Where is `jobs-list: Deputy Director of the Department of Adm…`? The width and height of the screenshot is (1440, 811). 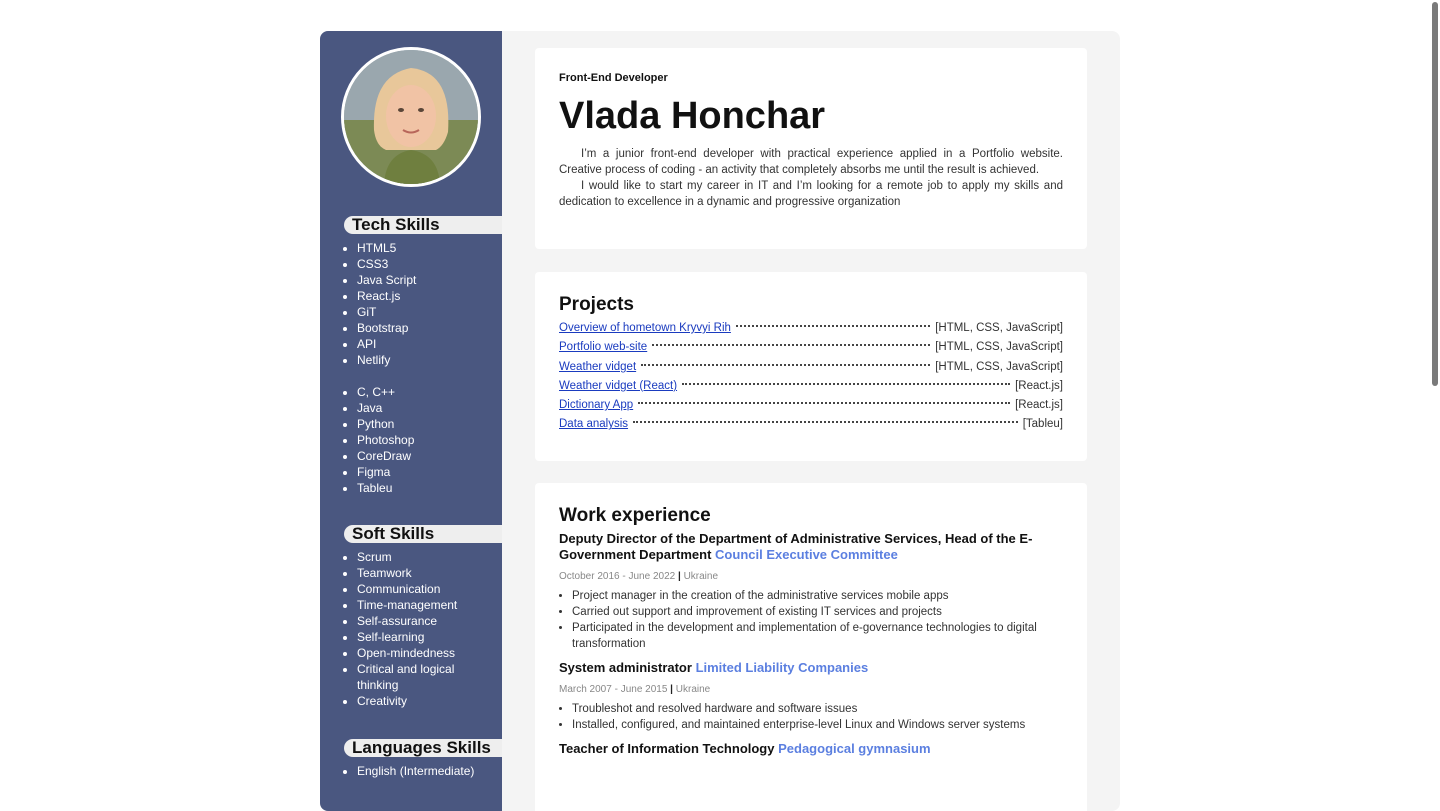 jobs-list: Deputy Director of the Department of Adm… is located at coordinates (811, 644).